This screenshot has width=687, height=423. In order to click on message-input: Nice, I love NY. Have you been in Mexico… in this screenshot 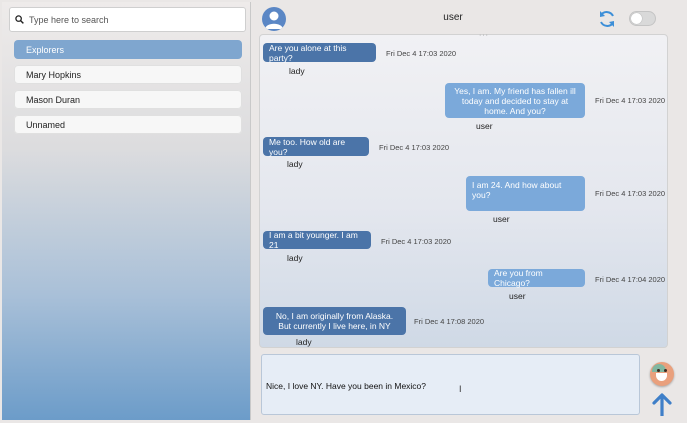, I will do `click(450, 384)`.